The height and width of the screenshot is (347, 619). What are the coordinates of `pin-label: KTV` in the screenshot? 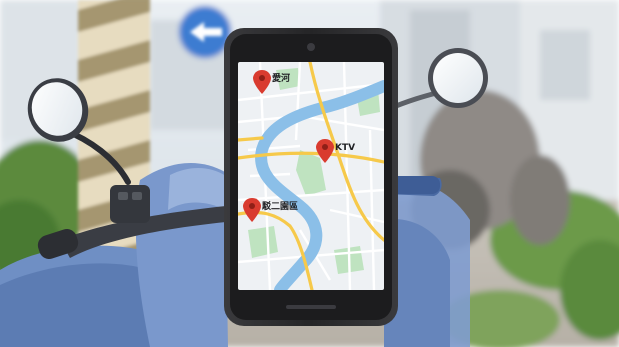 It's located at (345, 148).